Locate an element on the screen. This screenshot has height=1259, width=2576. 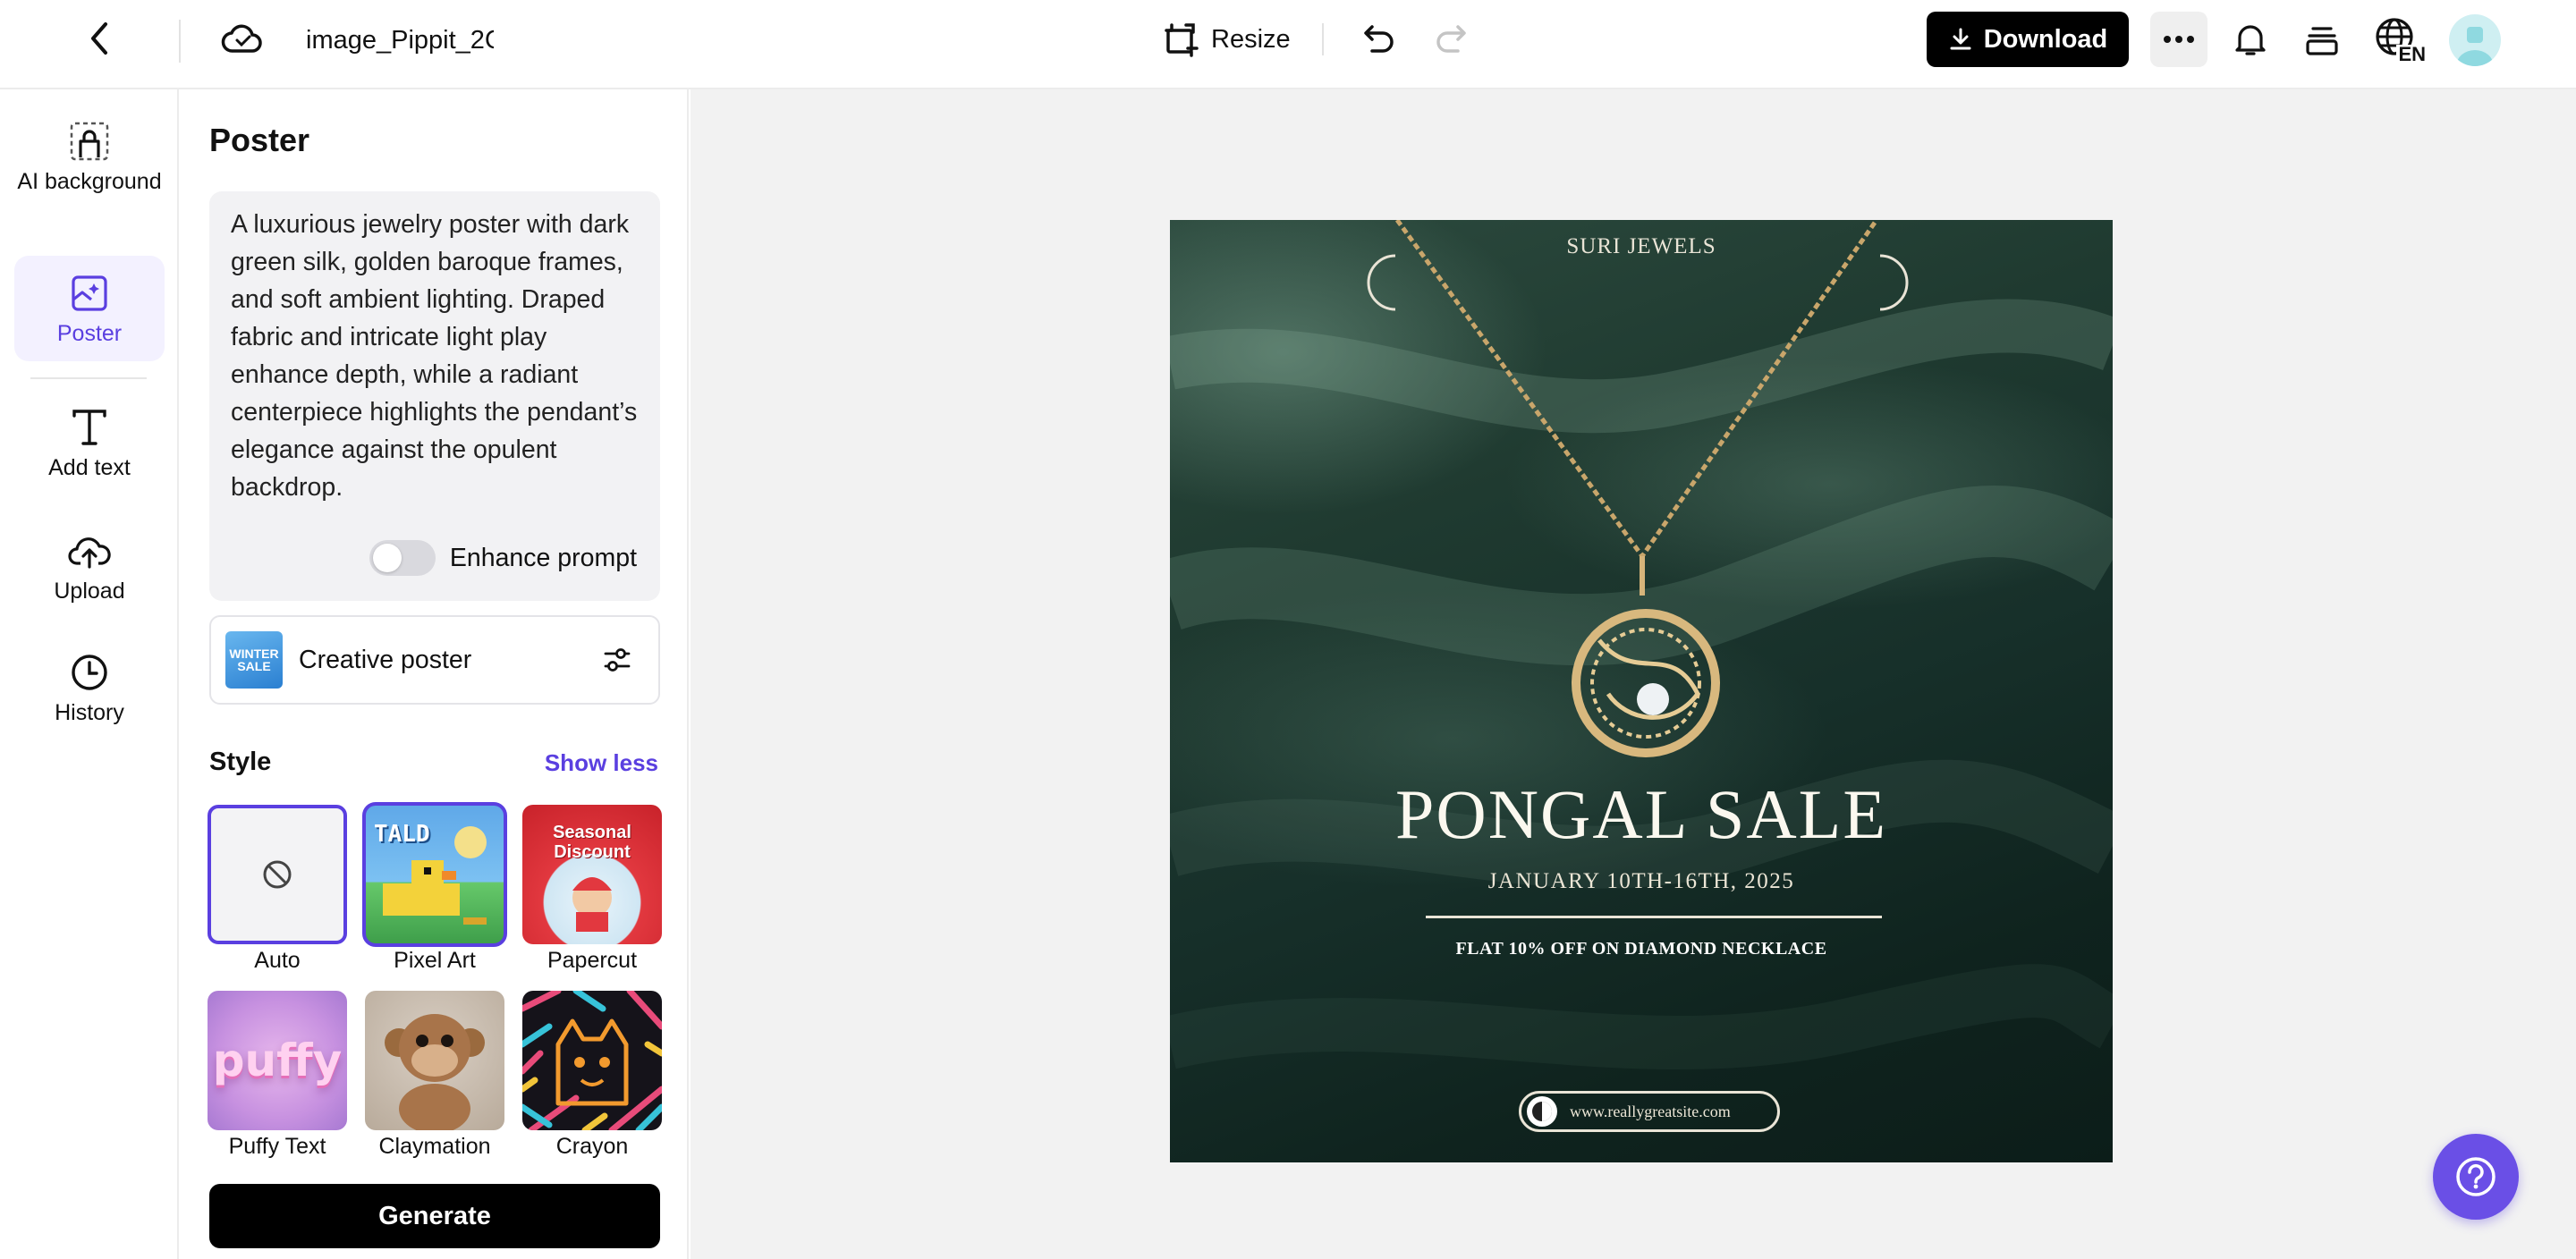
top-bar: image_Pippit_2C Resize Download EN is located at coordinates (1288, 44).